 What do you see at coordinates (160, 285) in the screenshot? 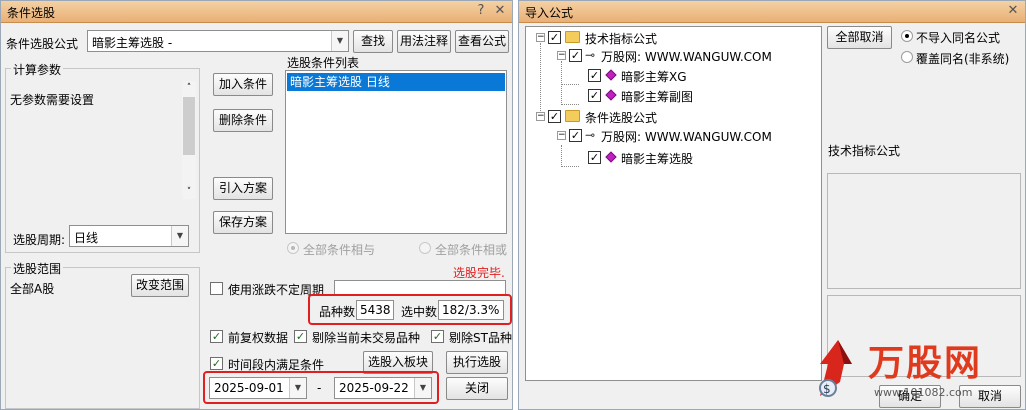
I see `change-range-button: 改变范围` at bounding box center [160, 285].